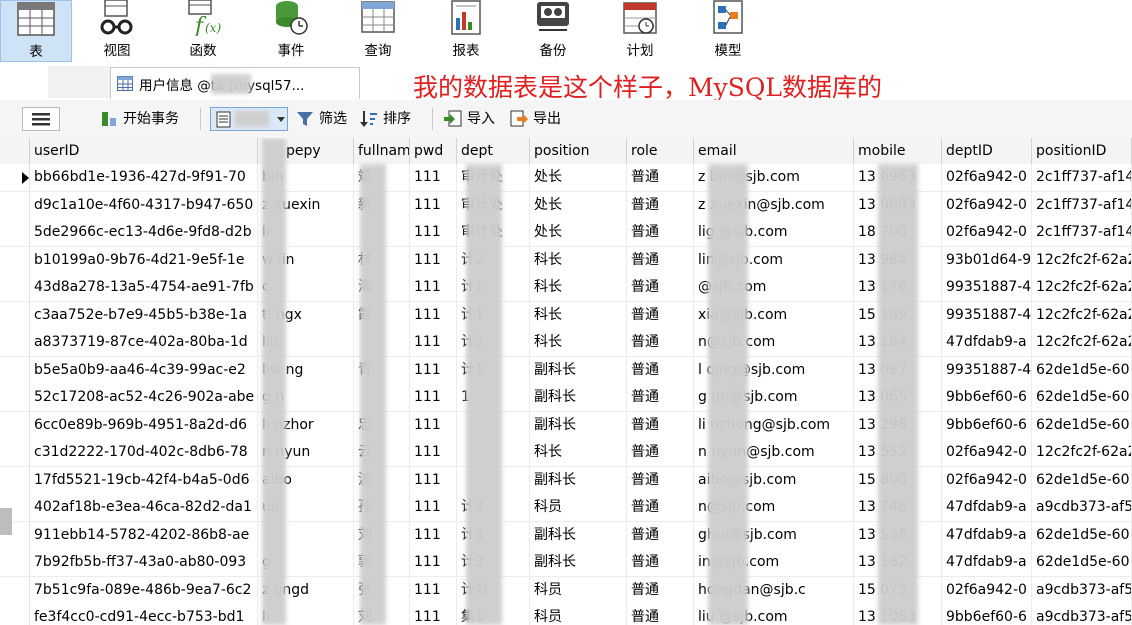  I want to click on cell-position: 科员, so click(578, 507).